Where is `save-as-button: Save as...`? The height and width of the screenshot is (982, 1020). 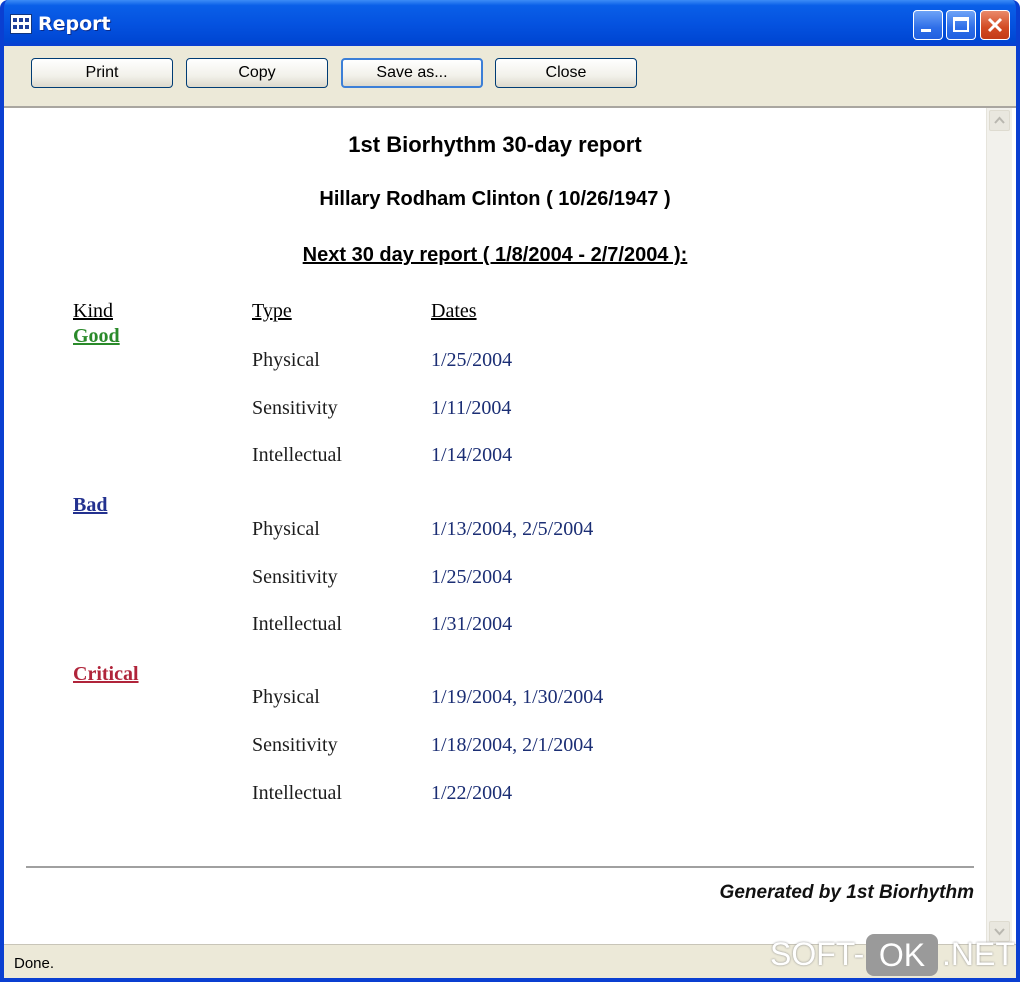
save-as-button: Save as... is located at coordinates (412, 73).